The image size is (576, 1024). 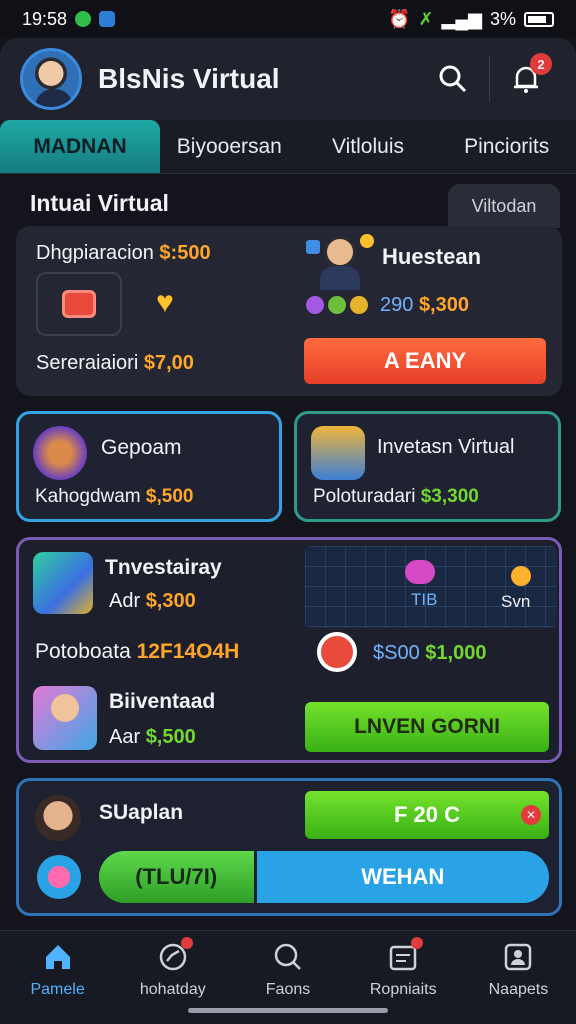 What do you see at coordinates (169, 496) in the screenshot?
I see `gepoam-value: $,500` at bounding box center [169, 496].